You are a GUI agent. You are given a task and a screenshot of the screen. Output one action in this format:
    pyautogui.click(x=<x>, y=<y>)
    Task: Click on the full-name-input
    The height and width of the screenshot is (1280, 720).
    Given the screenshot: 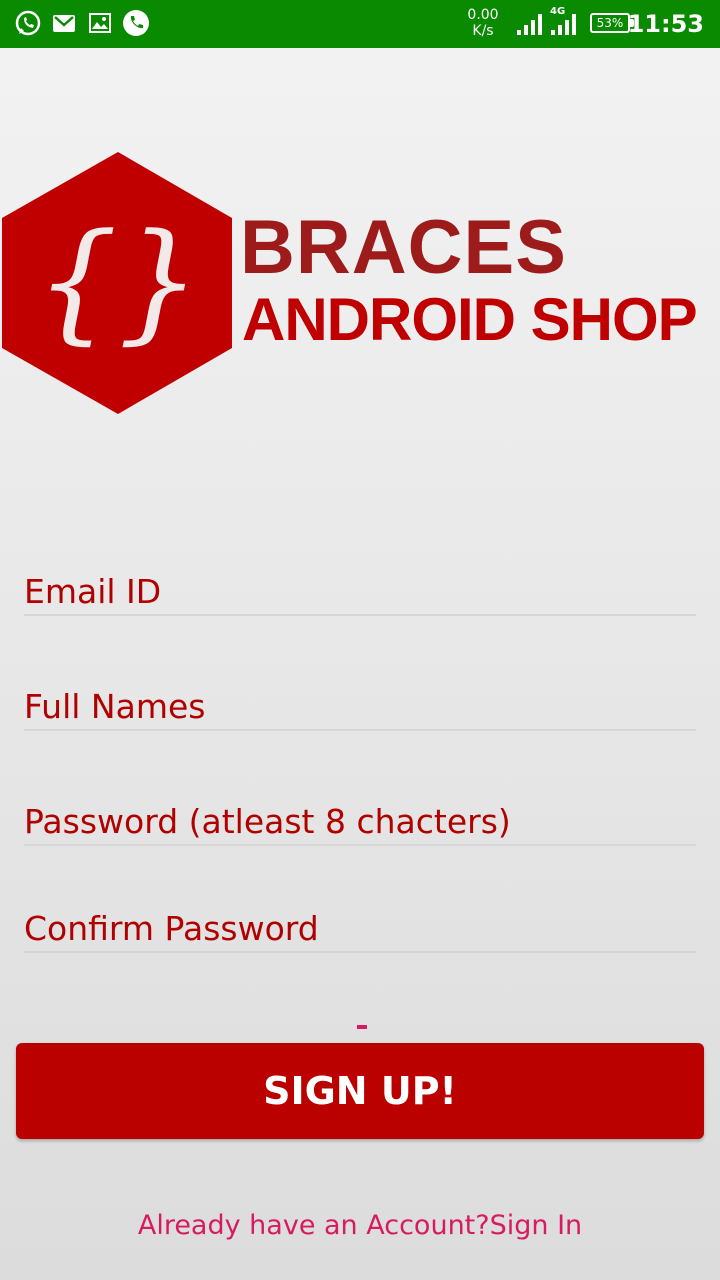 What is the action you would take?
    pyautogui.click(x=360, y=706)
    